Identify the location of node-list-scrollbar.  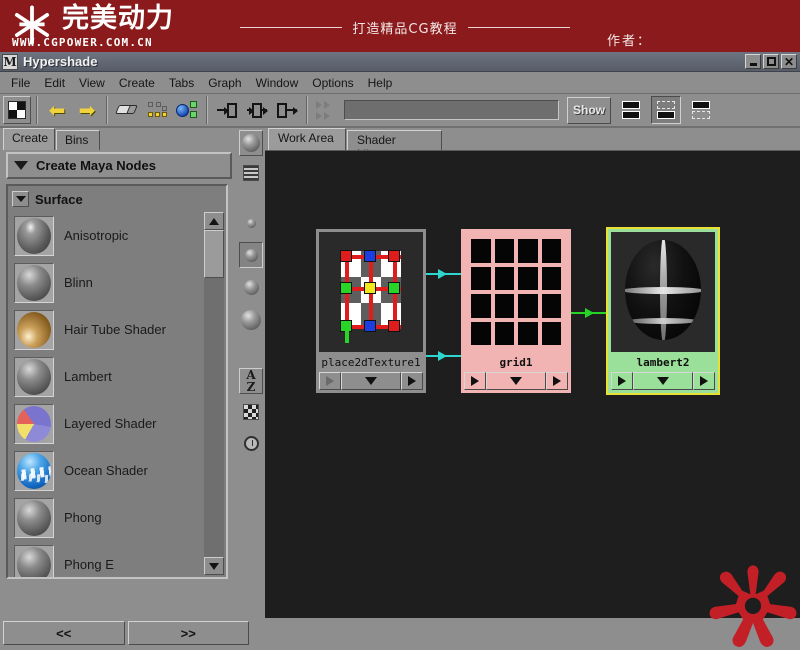
(214, 393).